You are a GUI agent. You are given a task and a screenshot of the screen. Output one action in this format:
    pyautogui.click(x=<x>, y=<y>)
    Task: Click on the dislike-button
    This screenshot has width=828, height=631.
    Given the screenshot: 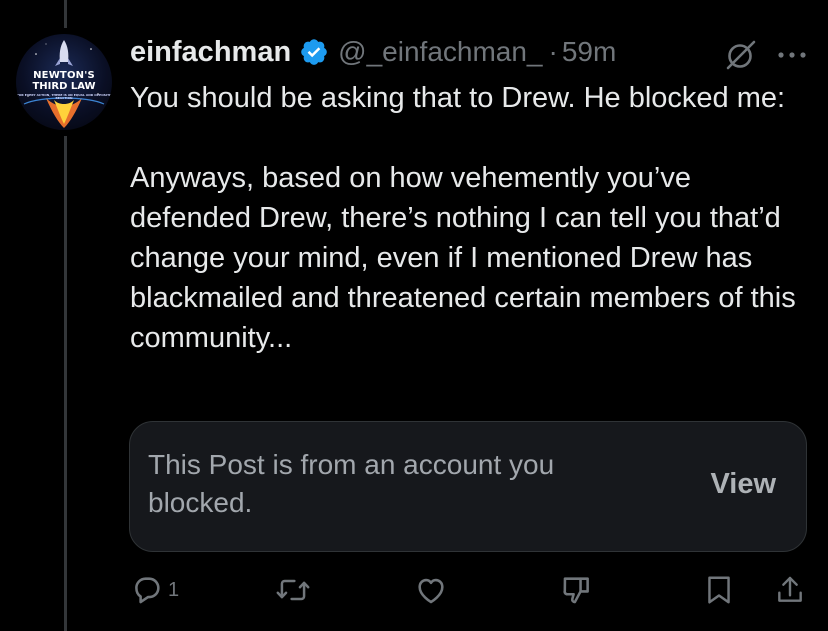 What is the action you would take?
    pyautogui.click(x=577, y=590)
    